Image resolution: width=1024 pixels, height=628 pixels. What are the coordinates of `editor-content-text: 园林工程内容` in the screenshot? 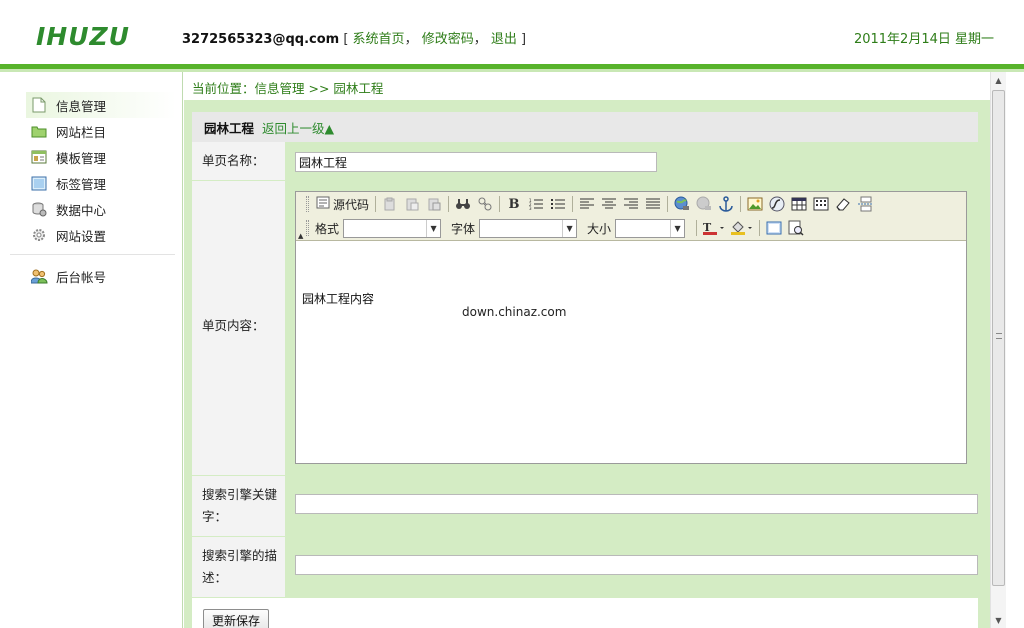 It's located at (338, 299).